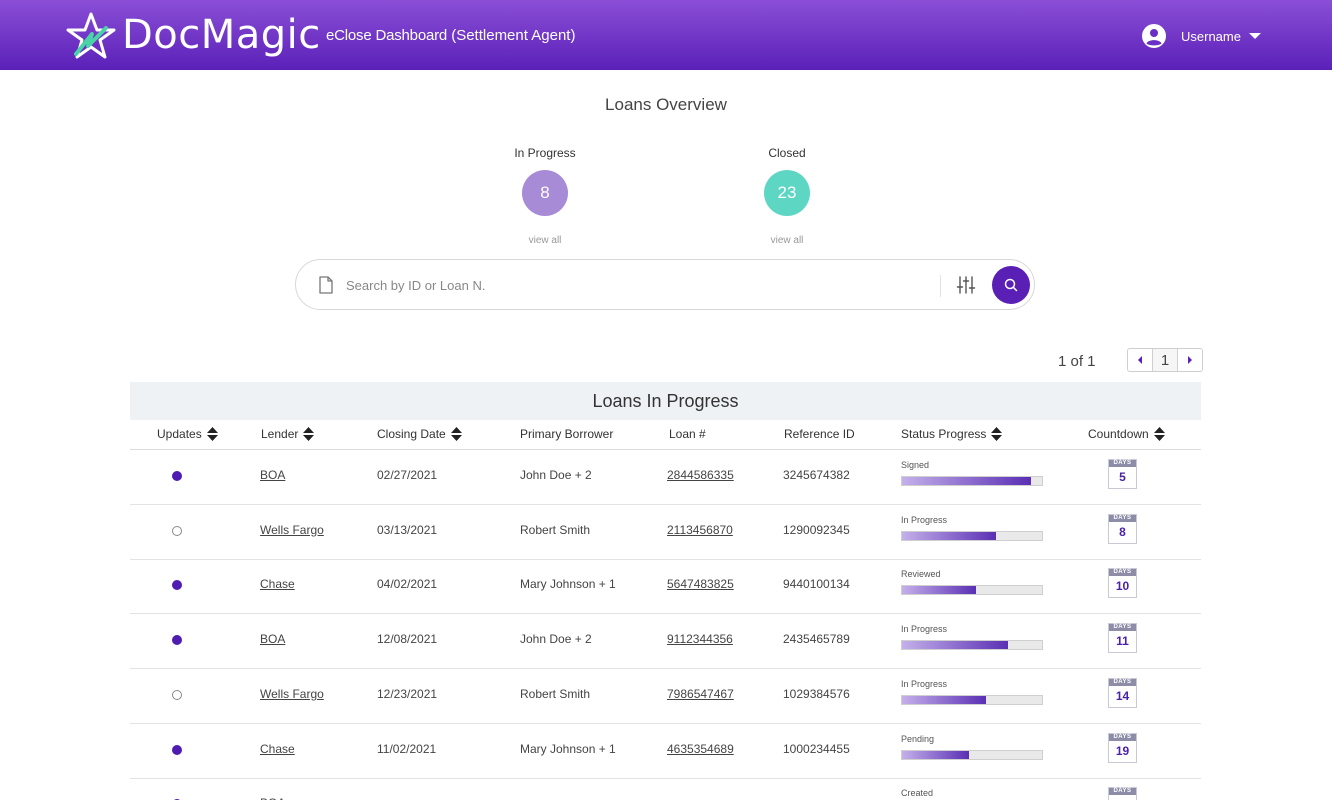 The height and width of the screenshot is (800, 1332). Describe the element at coordinates (568, 584) in the screenshot. I see `primary-borrower: Mary Johnson + 1` at that location.